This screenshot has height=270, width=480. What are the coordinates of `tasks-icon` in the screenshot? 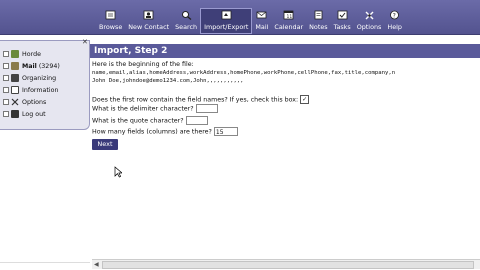 It's located at (342, 14).